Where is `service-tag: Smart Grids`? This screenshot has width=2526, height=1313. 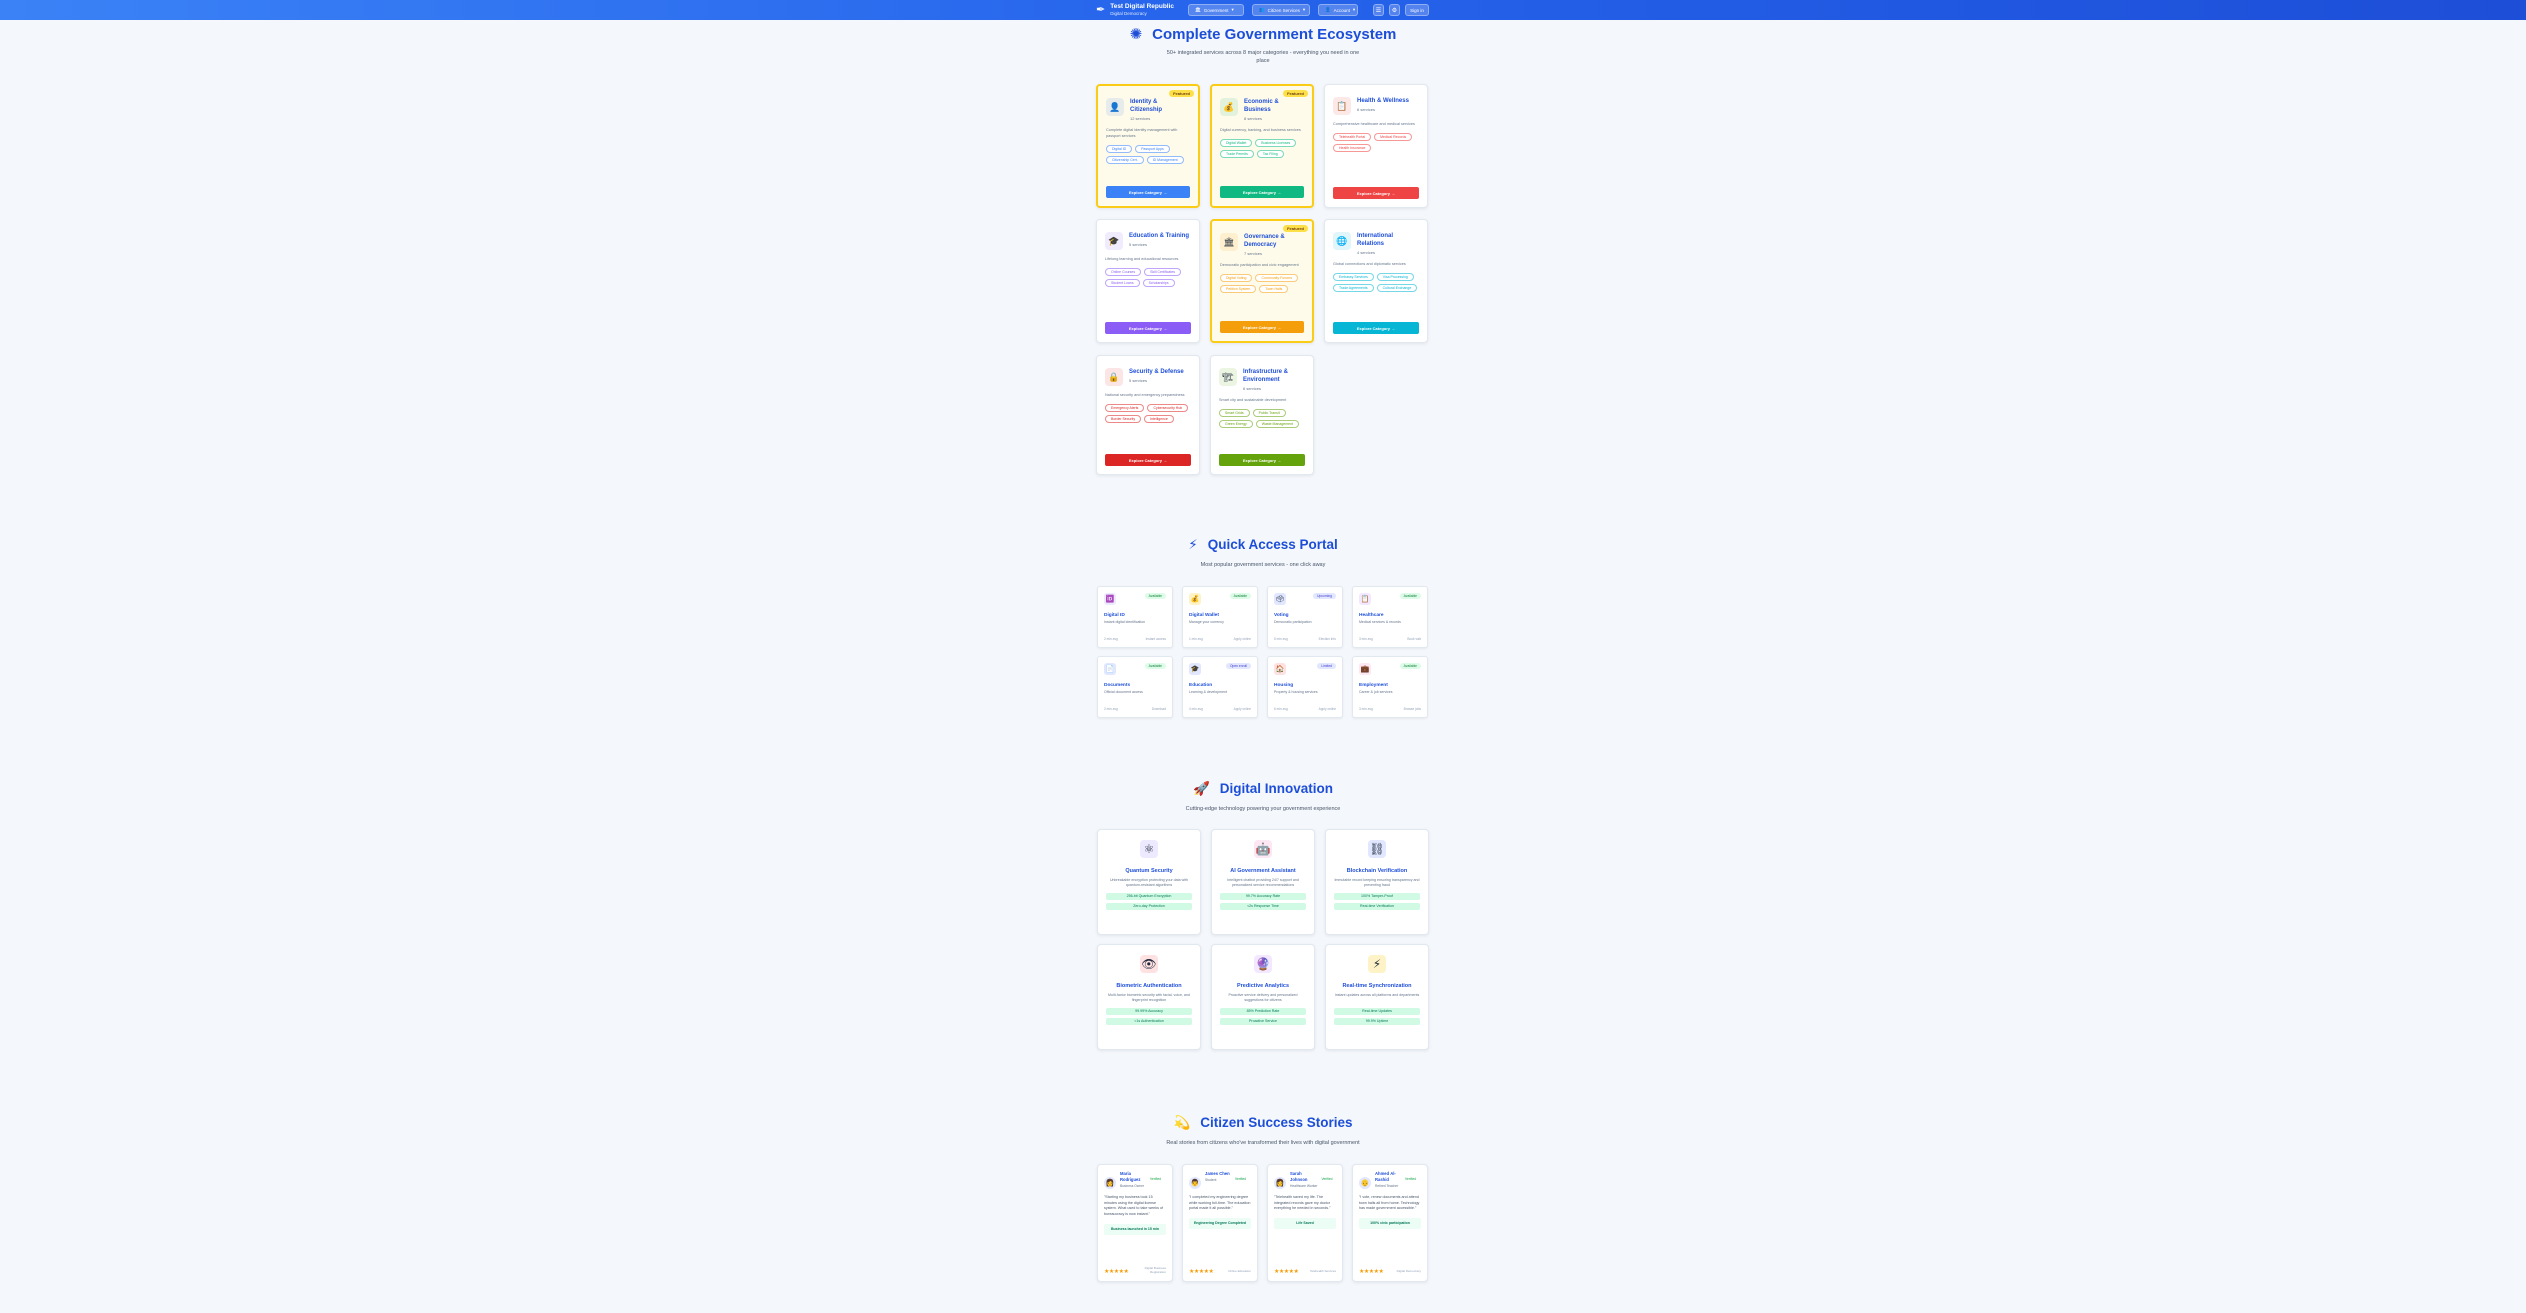 service-tag: Smart Grids is located at coordinates (1234, 412).